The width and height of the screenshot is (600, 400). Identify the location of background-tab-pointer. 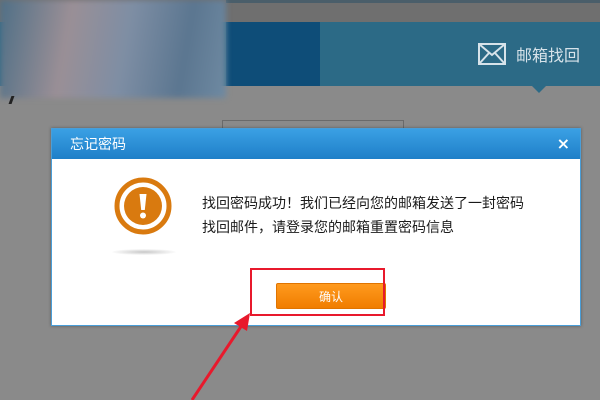
(539, 89).